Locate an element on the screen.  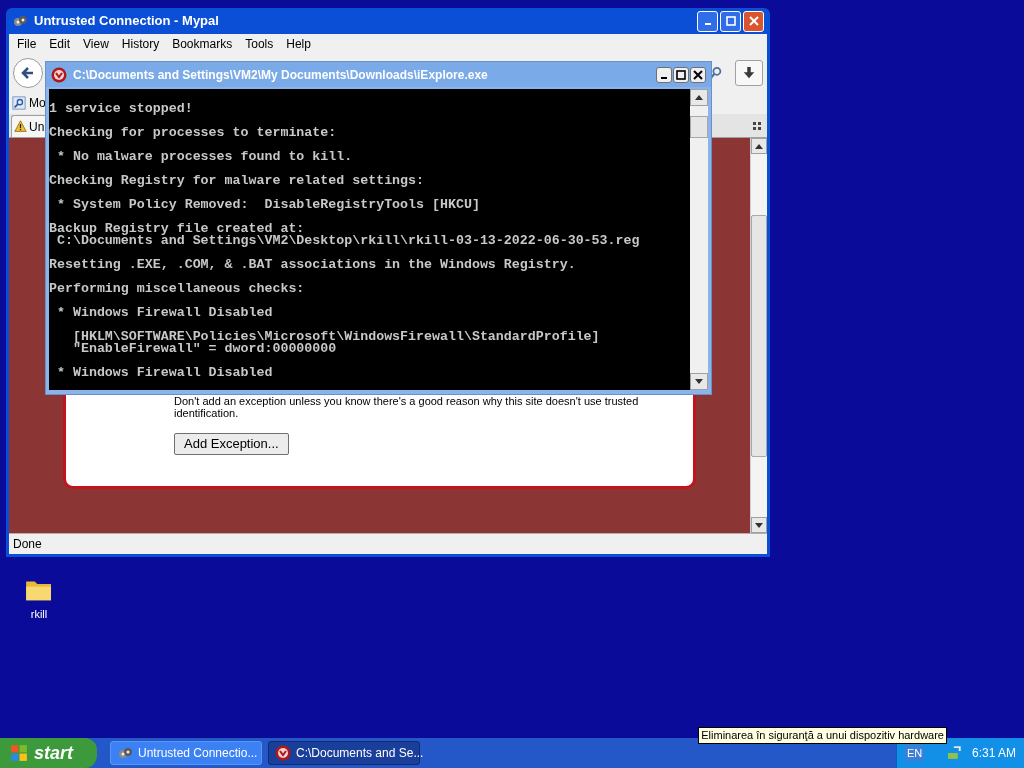
console-line: [HKLM\SOFTWARE\Policies\Microsoft\WindowsFirewall\StandardProfile] is located at coordinates (335, 337).